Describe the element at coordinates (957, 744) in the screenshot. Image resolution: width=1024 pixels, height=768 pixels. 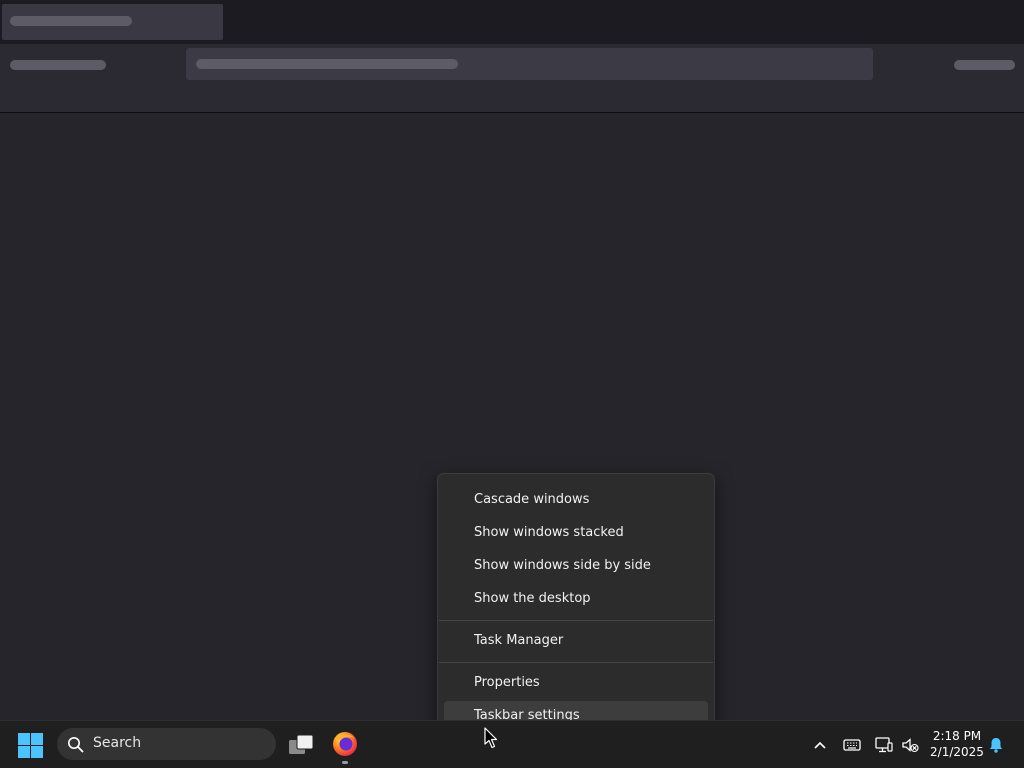
I see `taskbar-clock: 2:18 PM 2/1/2025` at that location.